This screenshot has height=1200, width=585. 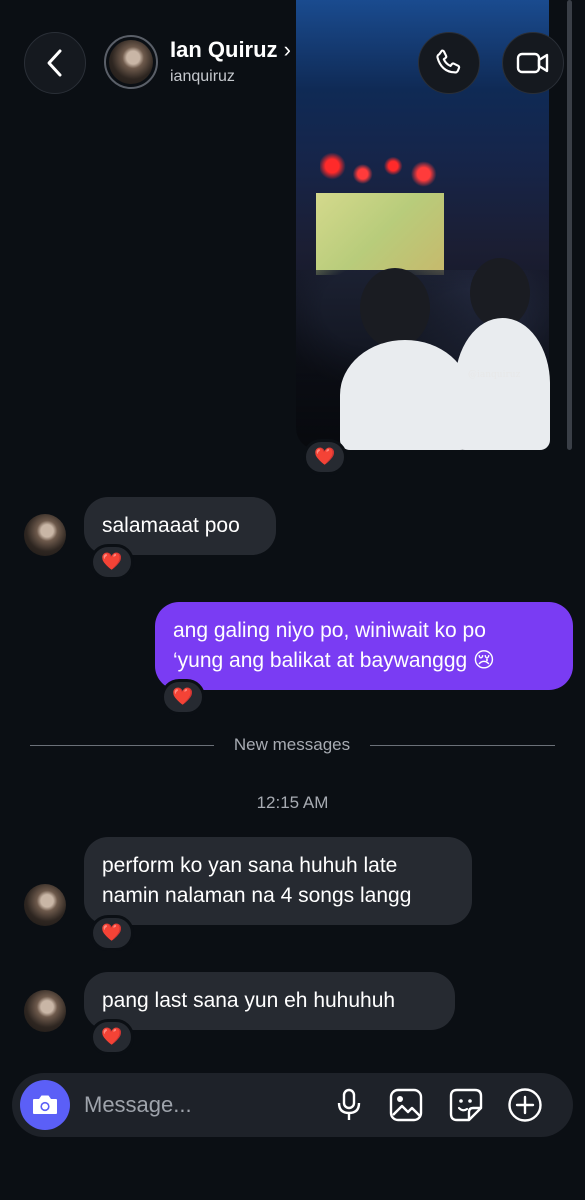 I want to click on video-call-button, so click(x=533, y=63).